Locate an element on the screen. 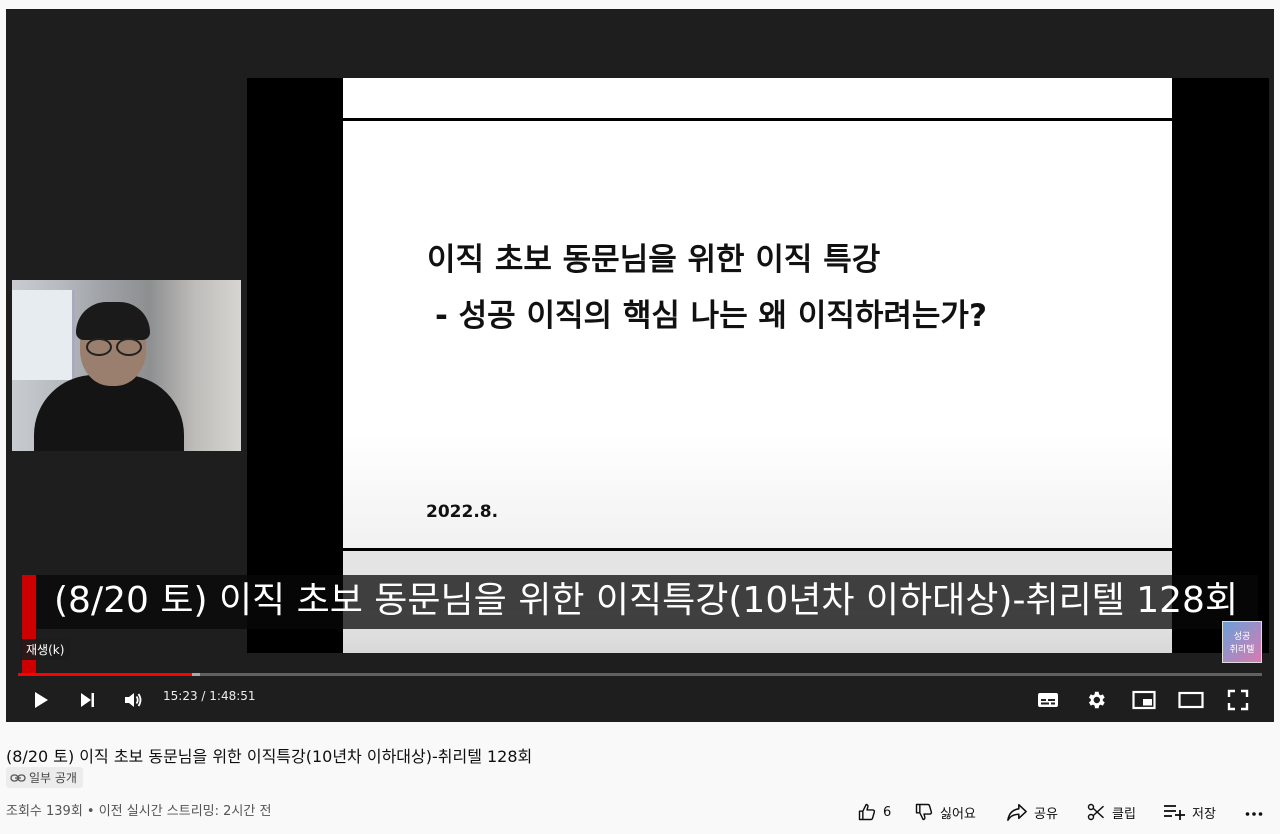  share-button: 공유 is located at coordinates (1032, 812).